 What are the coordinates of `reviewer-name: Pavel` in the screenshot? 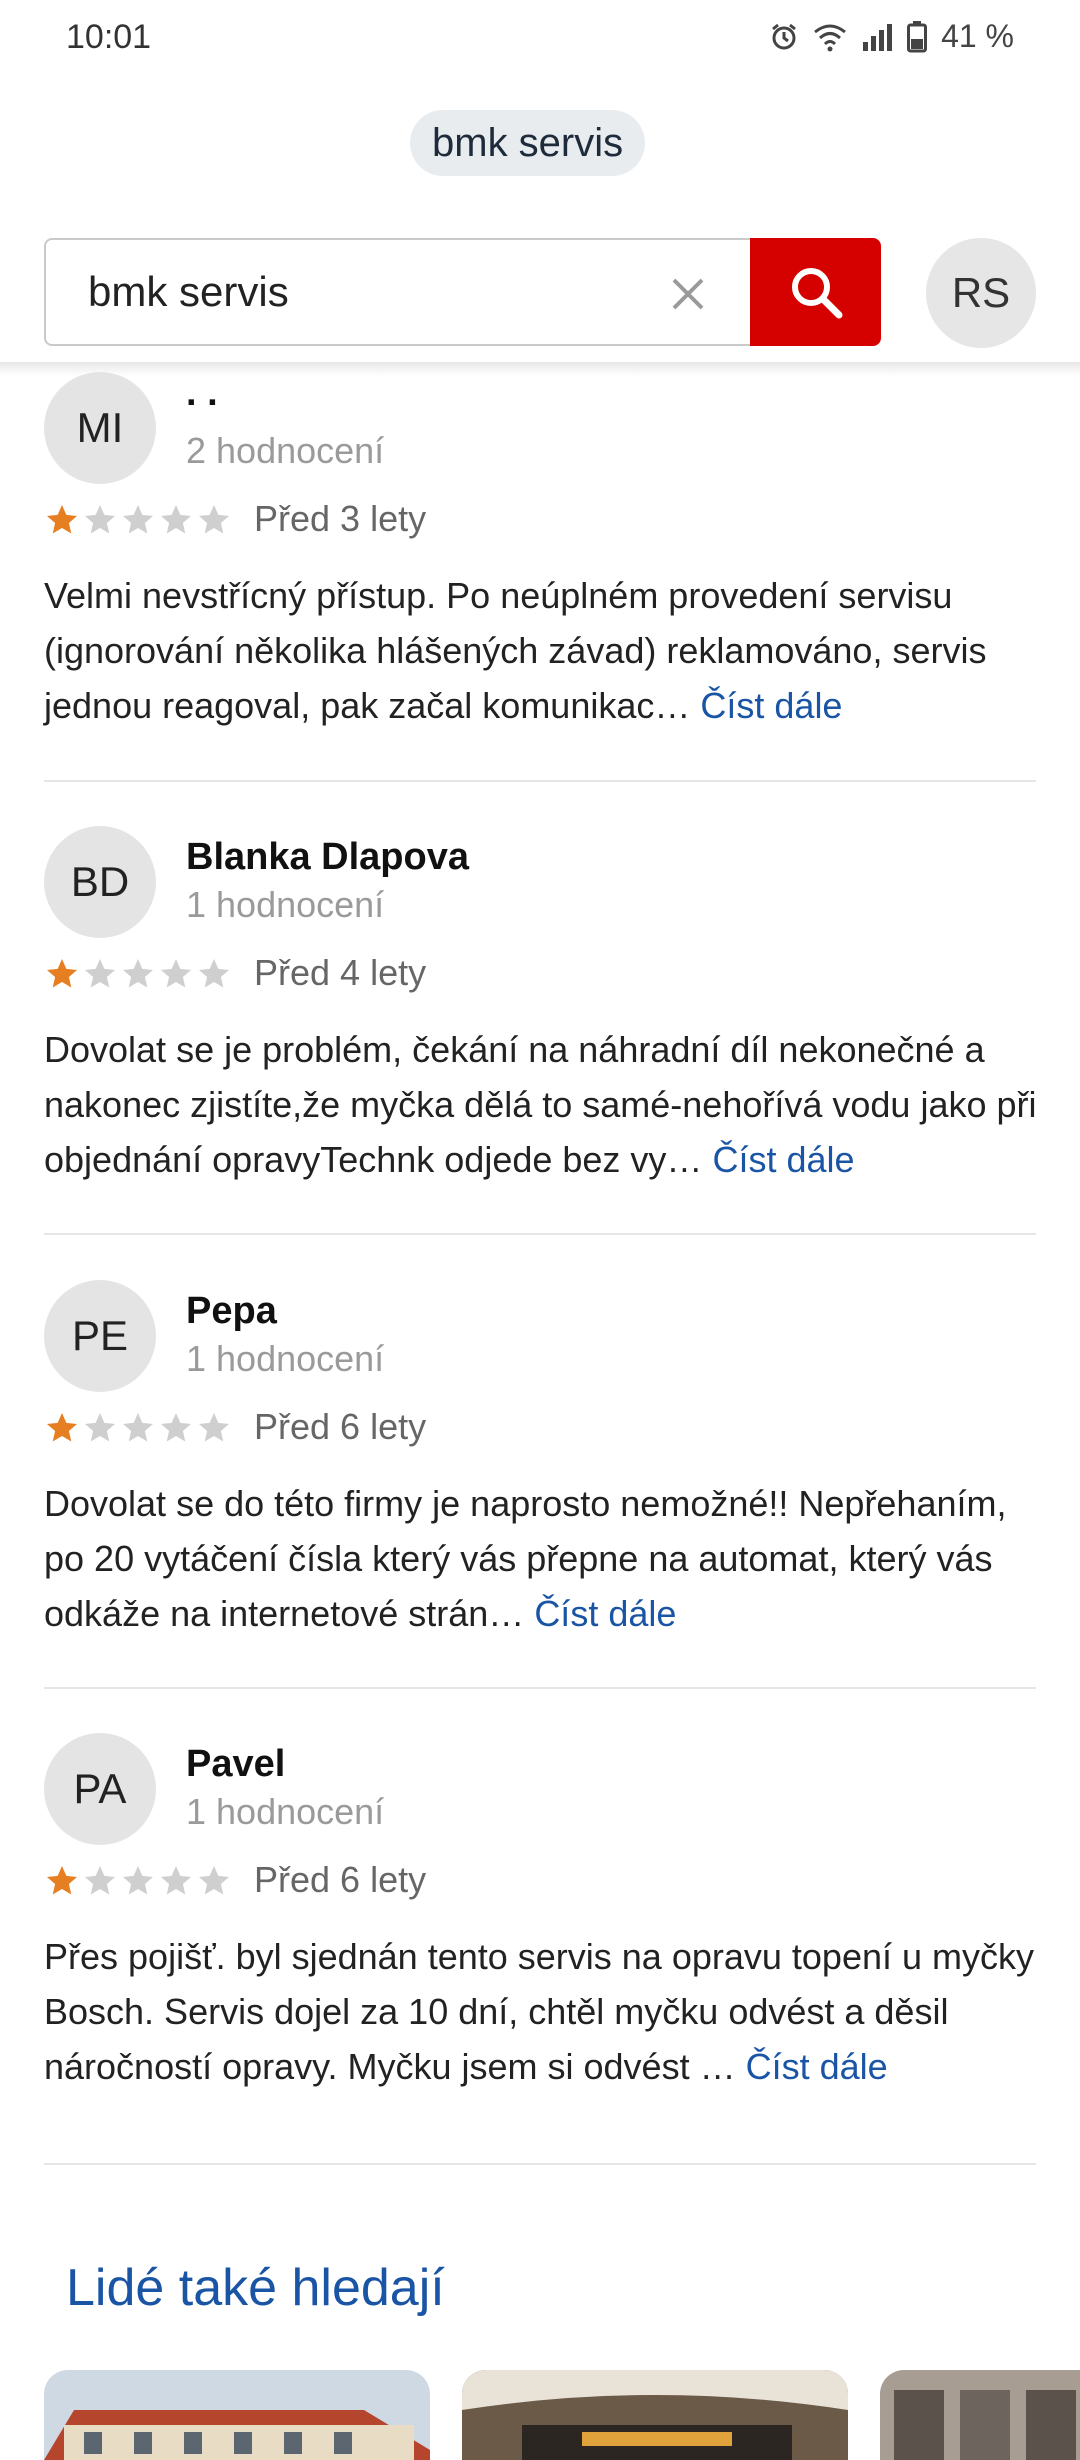 It's located at (235, 1764).